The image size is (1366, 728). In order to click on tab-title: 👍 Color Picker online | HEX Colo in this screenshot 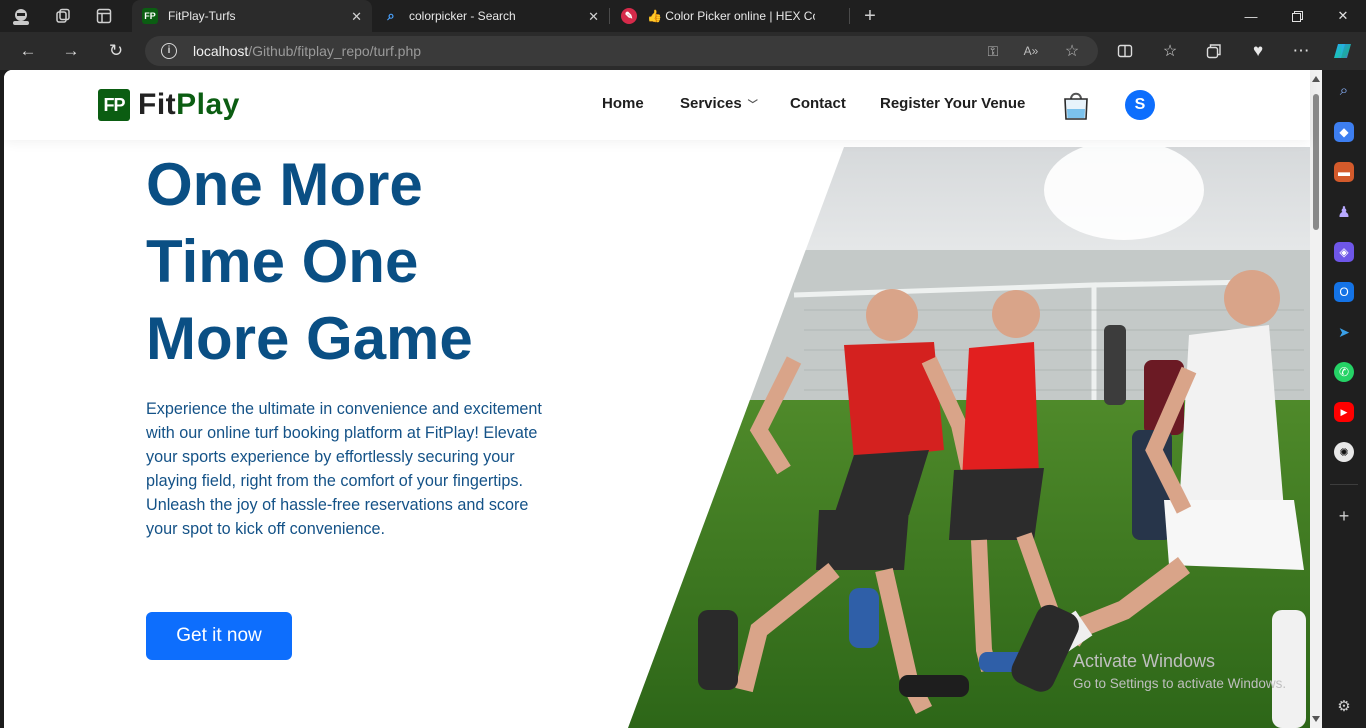, I will do `click(731, 16)`.